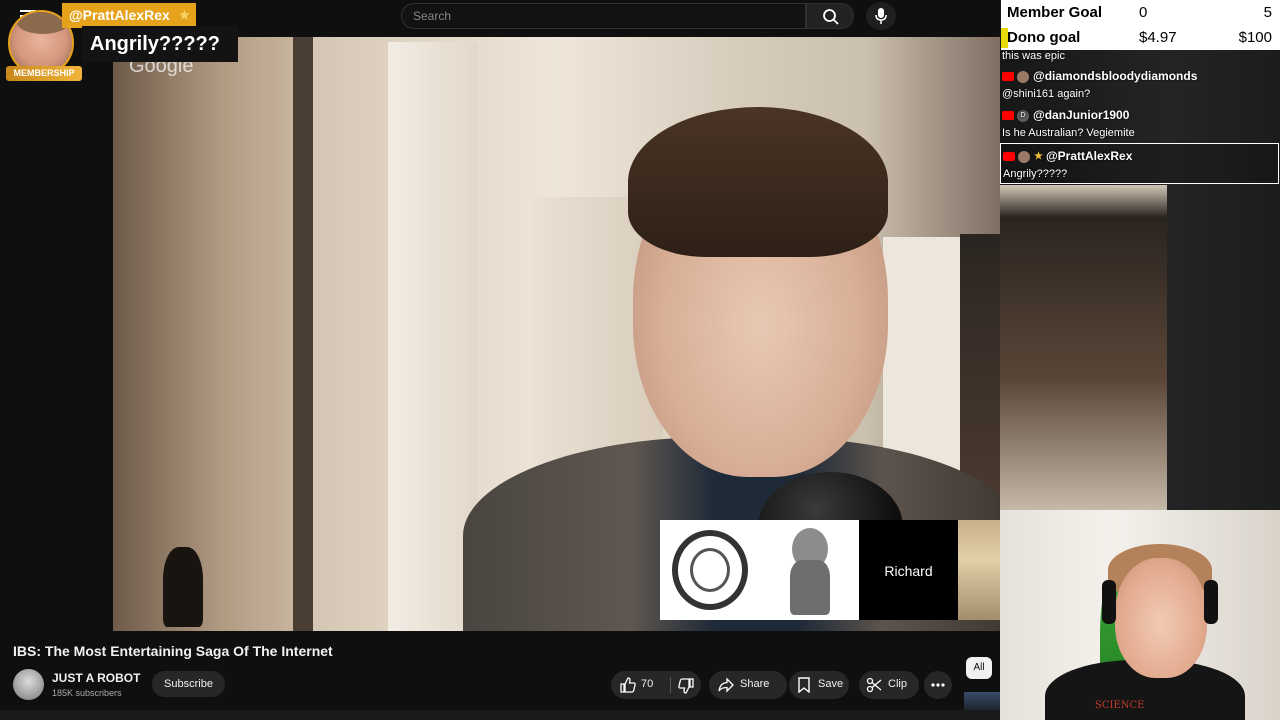  I want to click on clip-icon, so click(874, 685).